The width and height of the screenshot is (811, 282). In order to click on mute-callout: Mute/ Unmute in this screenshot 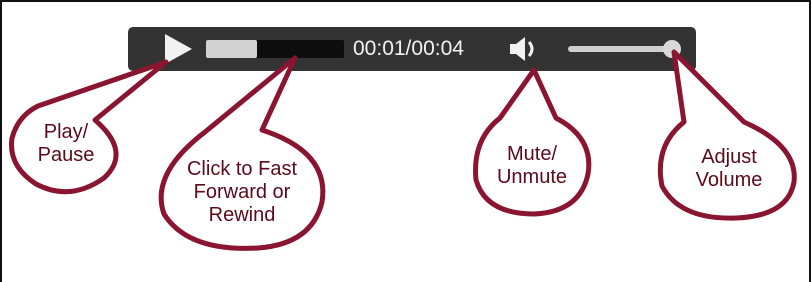, I will do `click(532, 166)`.